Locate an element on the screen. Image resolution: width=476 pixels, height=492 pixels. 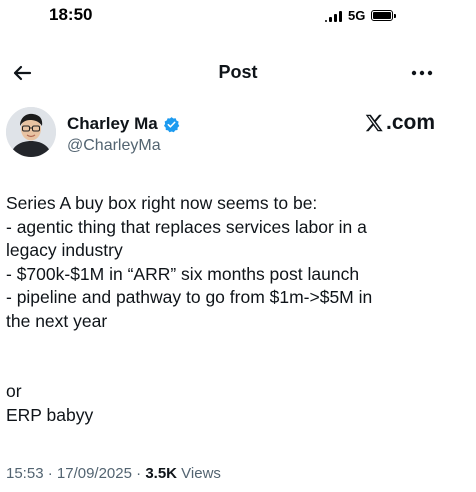
post-date: 17/09/2025 is located at coordinates (94, 473).